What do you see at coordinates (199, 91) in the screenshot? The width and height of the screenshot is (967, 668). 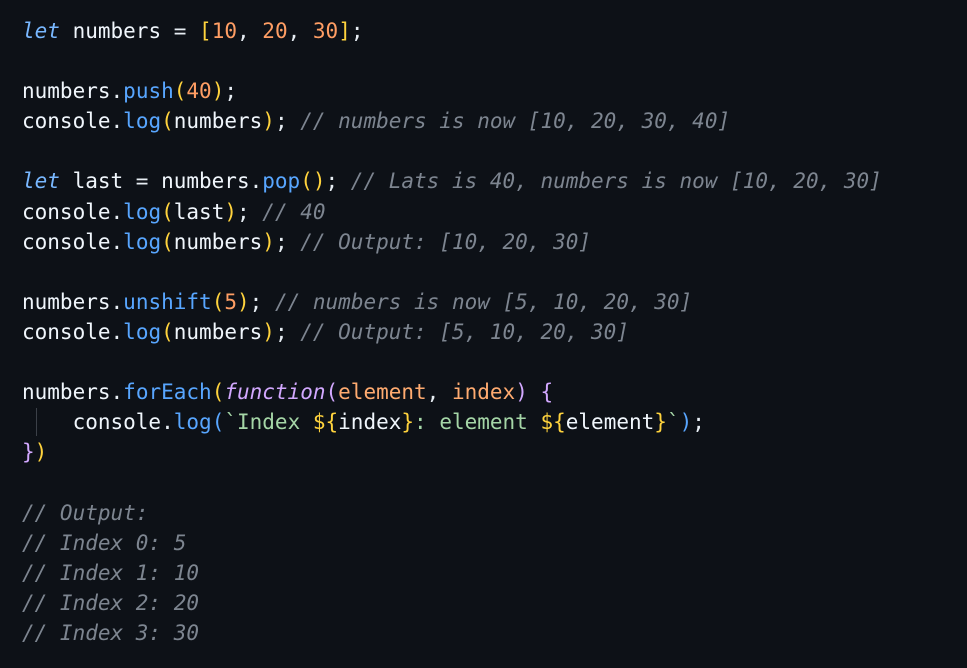 I see `number-literal: 40` at bounding box center [199, 91].